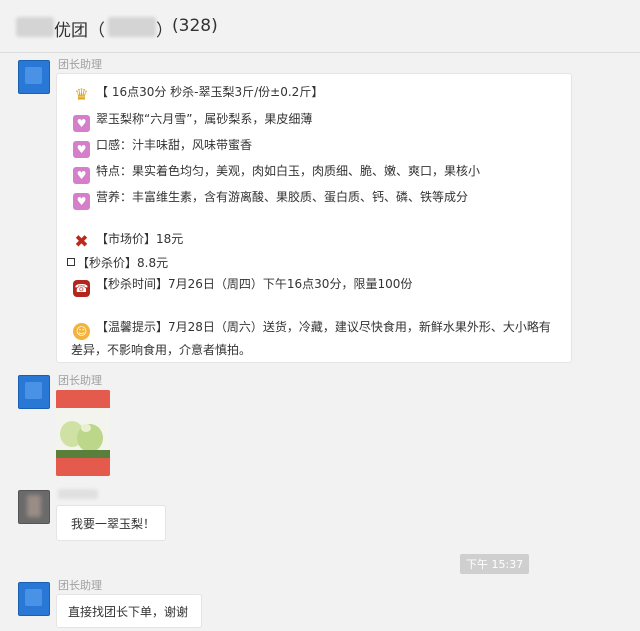  I want to click on line-text-flash-price: 【秒杀价】8.8元, so click(123, 263).